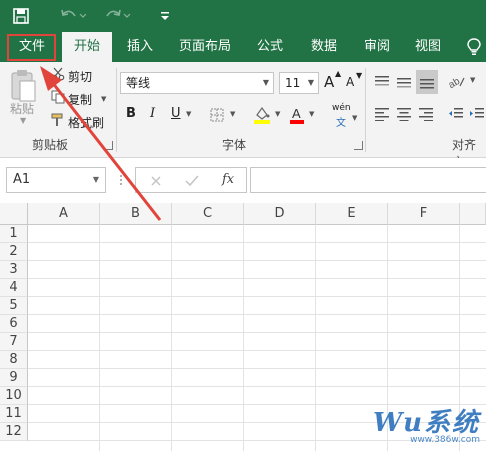  What do you see at coordinates (354, 118) in the screenshot?
I see `phonetic-dropdown-icon: ▼` at bounding box center [354, 118].